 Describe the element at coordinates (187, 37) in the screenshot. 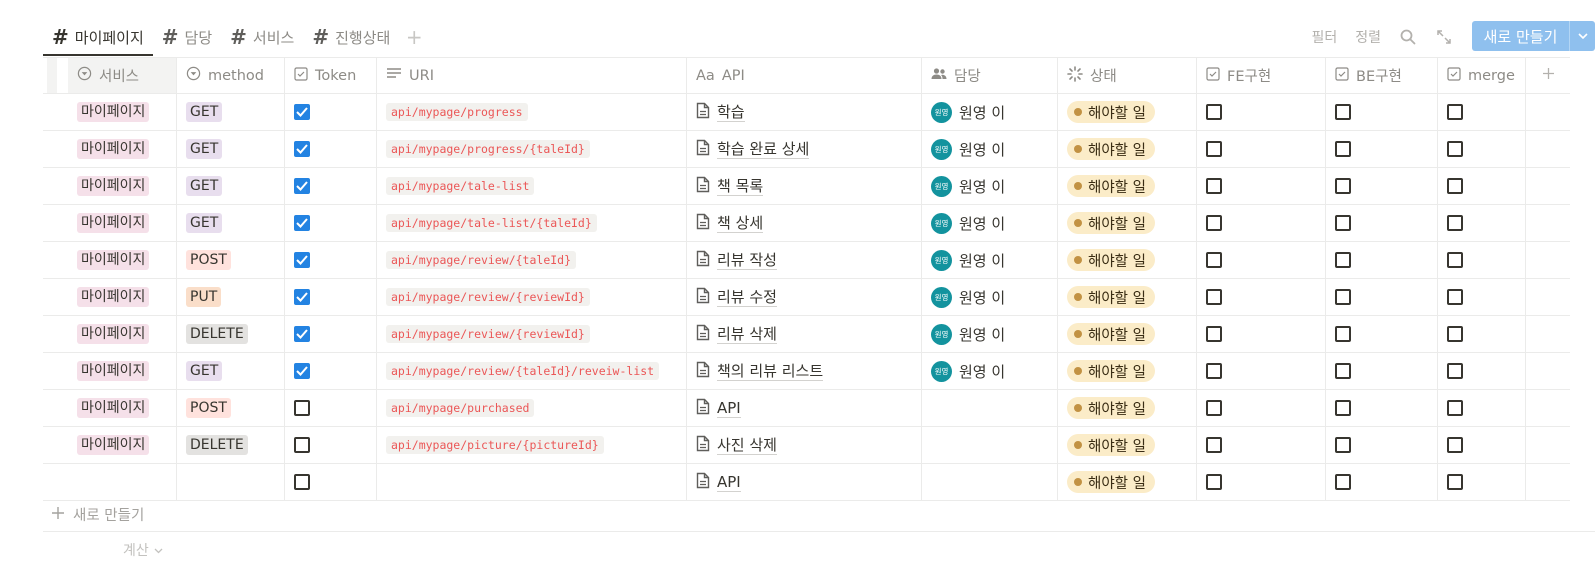

I see `view-tab: # 담당` at that location.